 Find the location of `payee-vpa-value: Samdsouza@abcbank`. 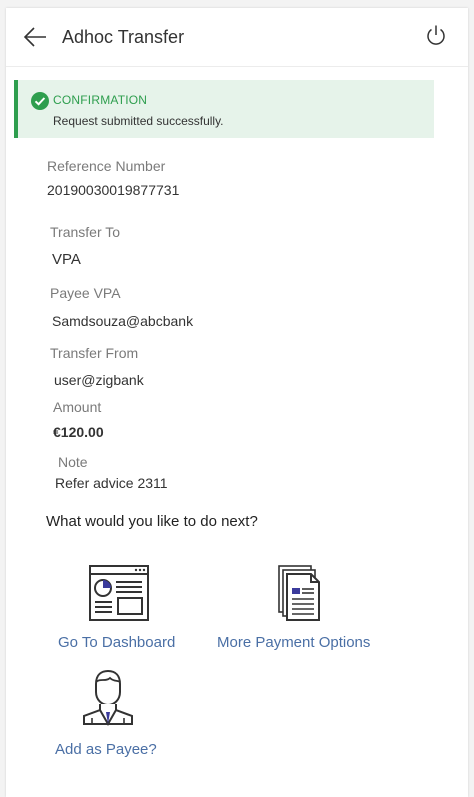

payee-vpa-value: Samdsouza@abcbank is located at coordinates (123, 321).